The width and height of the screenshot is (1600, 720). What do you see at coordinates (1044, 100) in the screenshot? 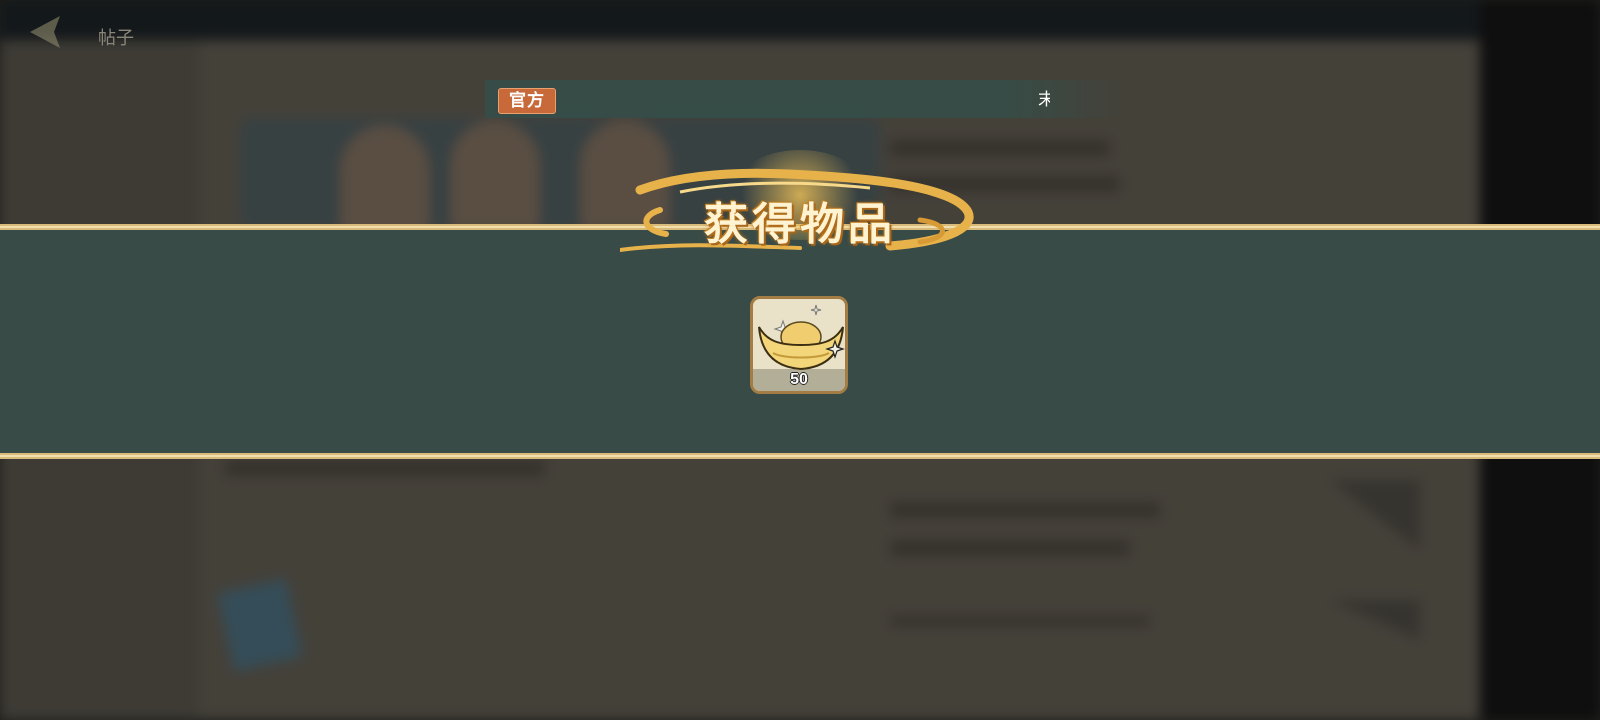
I see `notice-text: 末` at bounding box center [1044, 100].